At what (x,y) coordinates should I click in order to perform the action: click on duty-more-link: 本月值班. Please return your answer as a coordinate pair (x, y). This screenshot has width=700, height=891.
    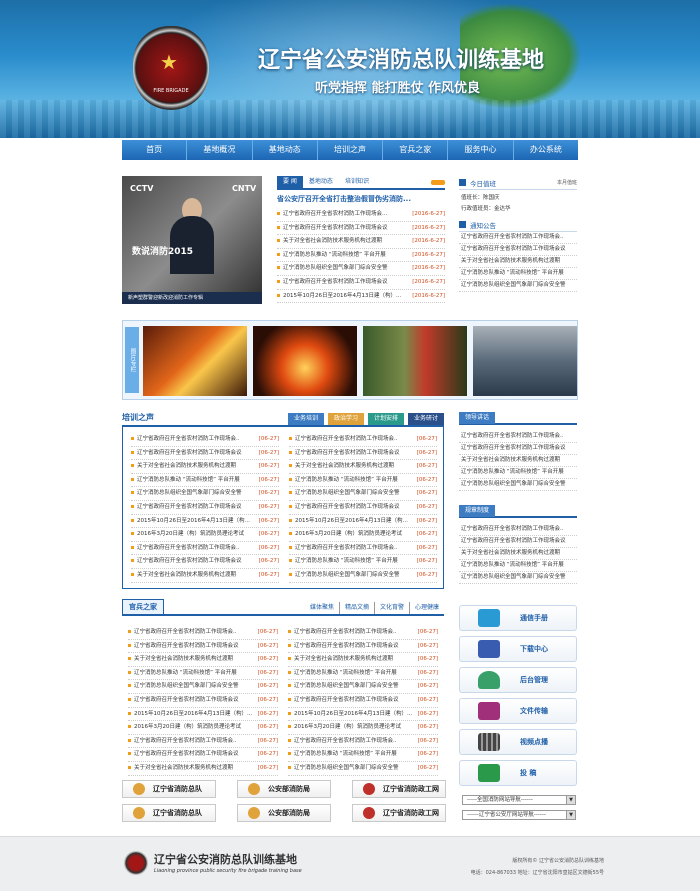
    Looking at the image, I should click on (567, 182).